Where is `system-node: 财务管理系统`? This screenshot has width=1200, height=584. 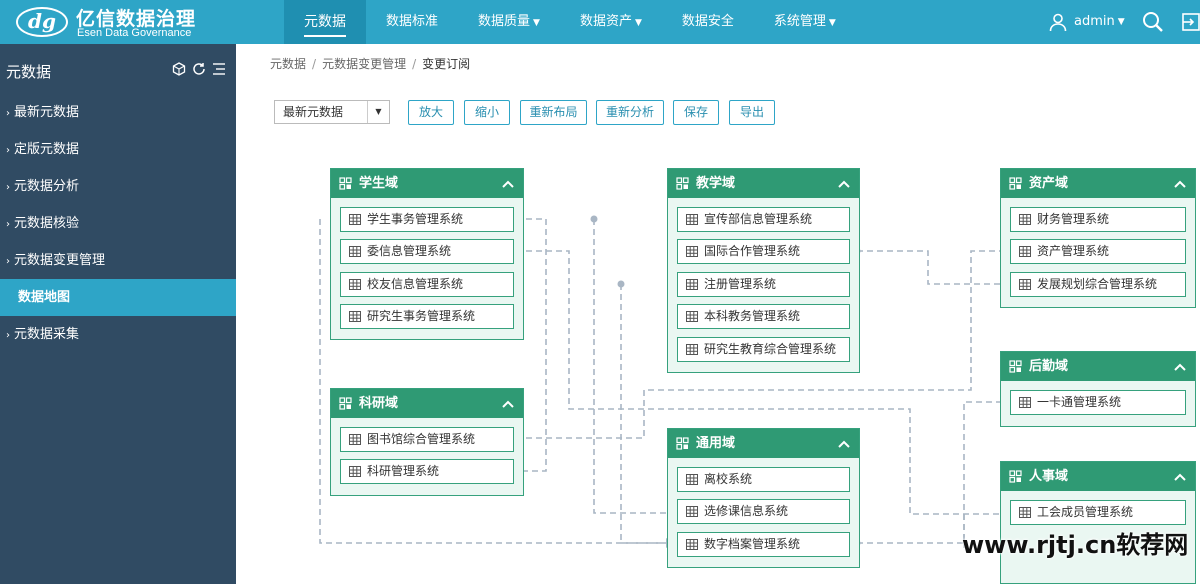 system-node: 财务管理系统 is located at coordinates (1098, 219).